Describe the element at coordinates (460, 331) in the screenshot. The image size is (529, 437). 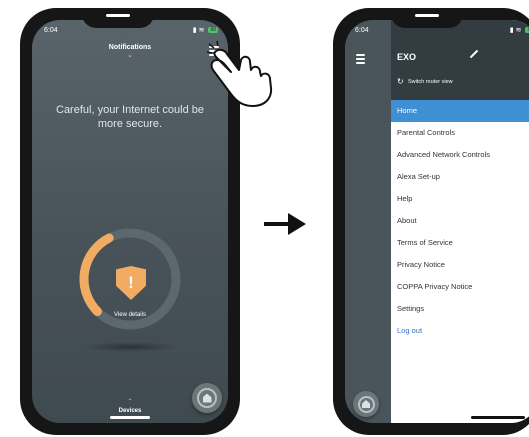
I see `menu-item-log-out: Log out` at that location.